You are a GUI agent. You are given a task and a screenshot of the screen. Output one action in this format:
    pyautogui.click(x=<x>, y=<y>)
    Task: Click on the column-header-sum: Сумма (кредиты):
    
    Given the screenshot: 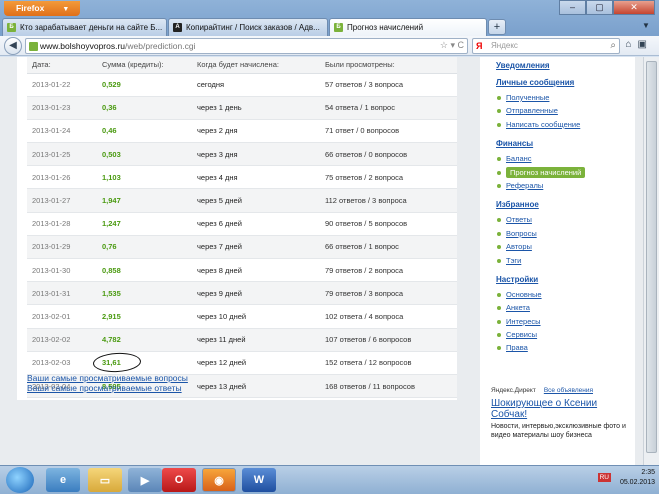 What is the action you would take?
    pyautogui.click(x=144, y=65)
    